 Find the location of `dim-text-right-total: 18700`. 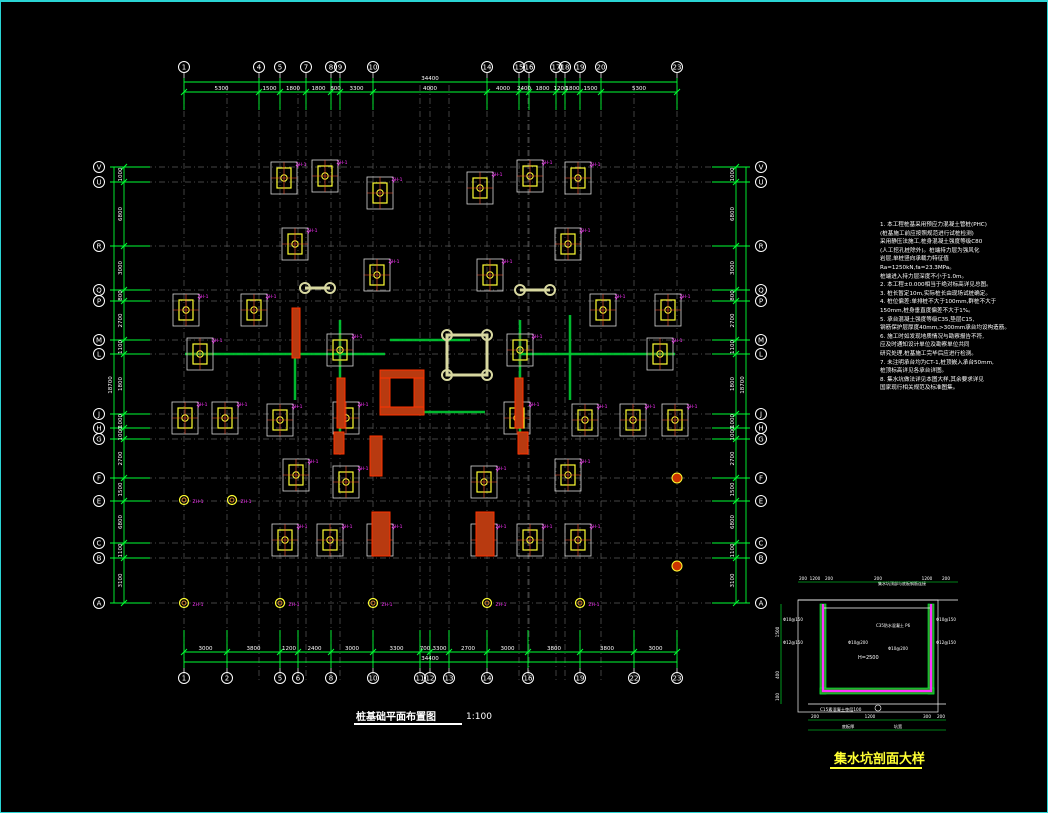

dim-text-right-total: 18700 is located at coordinates (743, 385).